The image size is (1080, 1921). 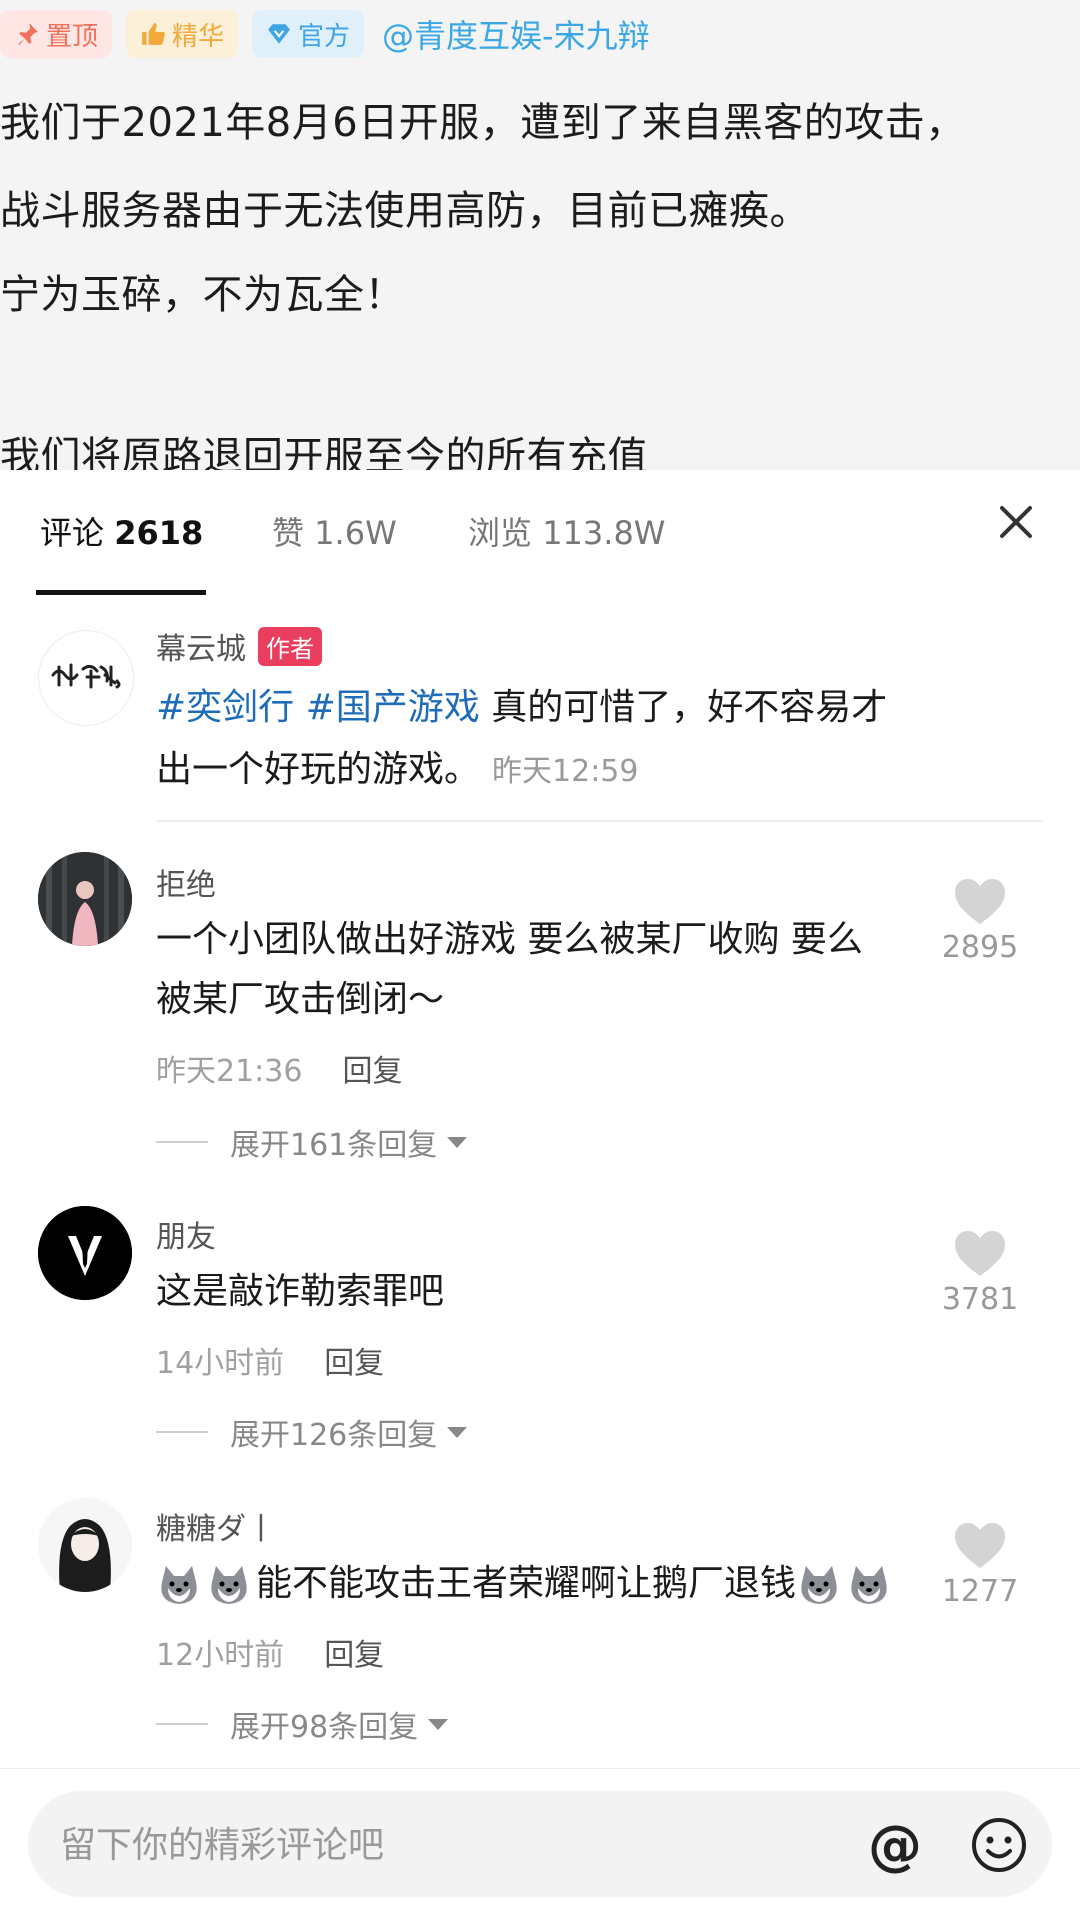 I want to click on author-badge: 作者, so click(x=290, y=646).